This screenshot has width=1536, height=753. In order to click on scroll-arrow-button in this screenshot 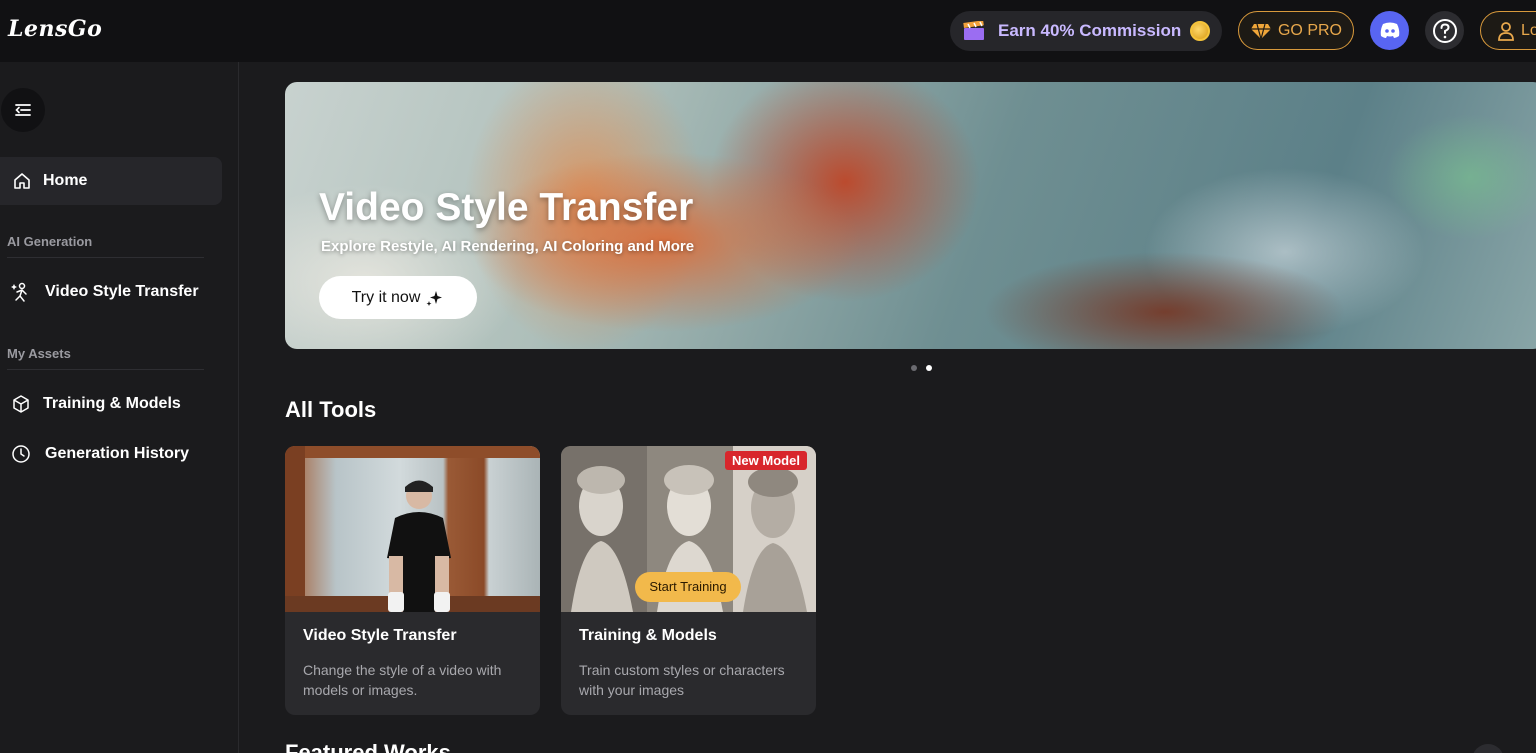, I will do `click(1488, 748)`.